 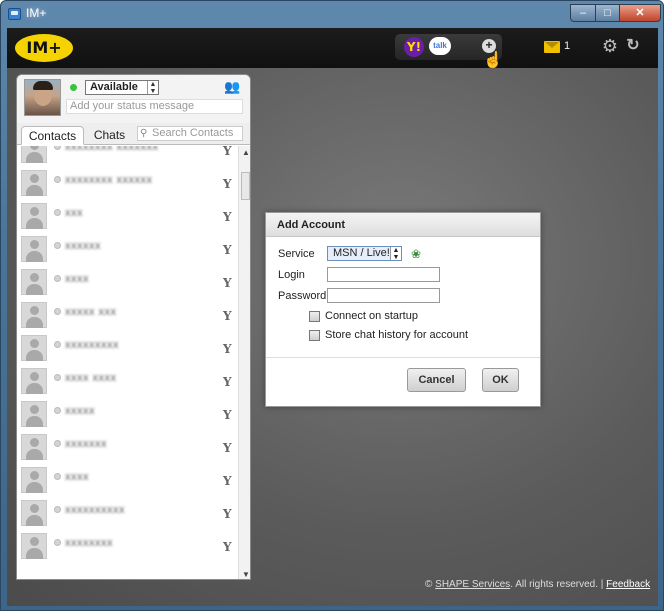 I want to click on scroll-down-icon: ▼, so click(x=246, y=574).